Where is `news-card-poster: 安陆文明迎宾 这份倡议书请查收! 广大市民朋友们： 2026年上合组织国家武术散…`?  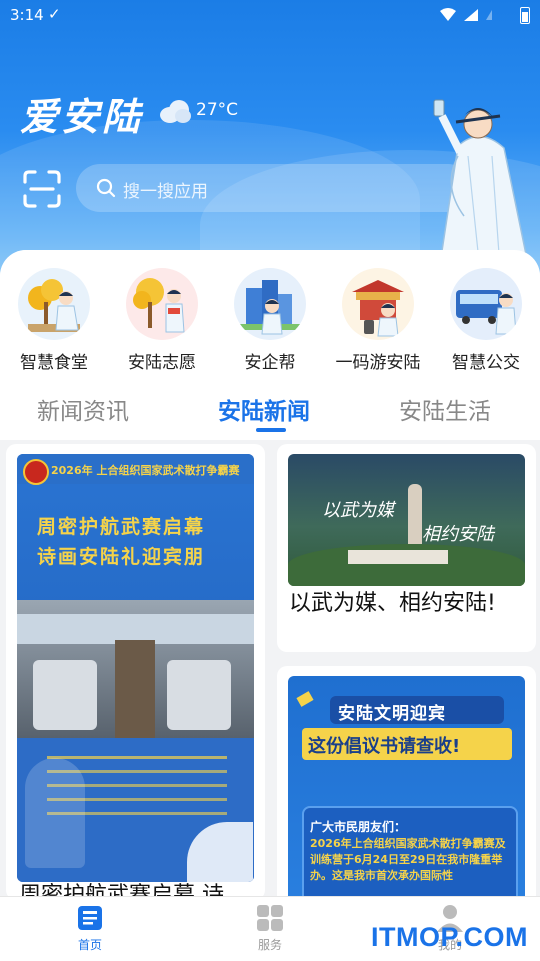
news-card-poster: 安陆文明迎宾 这份倡议书请查收! 广大市民朋友们： 2026年上合组织国家武术散… is located at coordinates (406, 791).